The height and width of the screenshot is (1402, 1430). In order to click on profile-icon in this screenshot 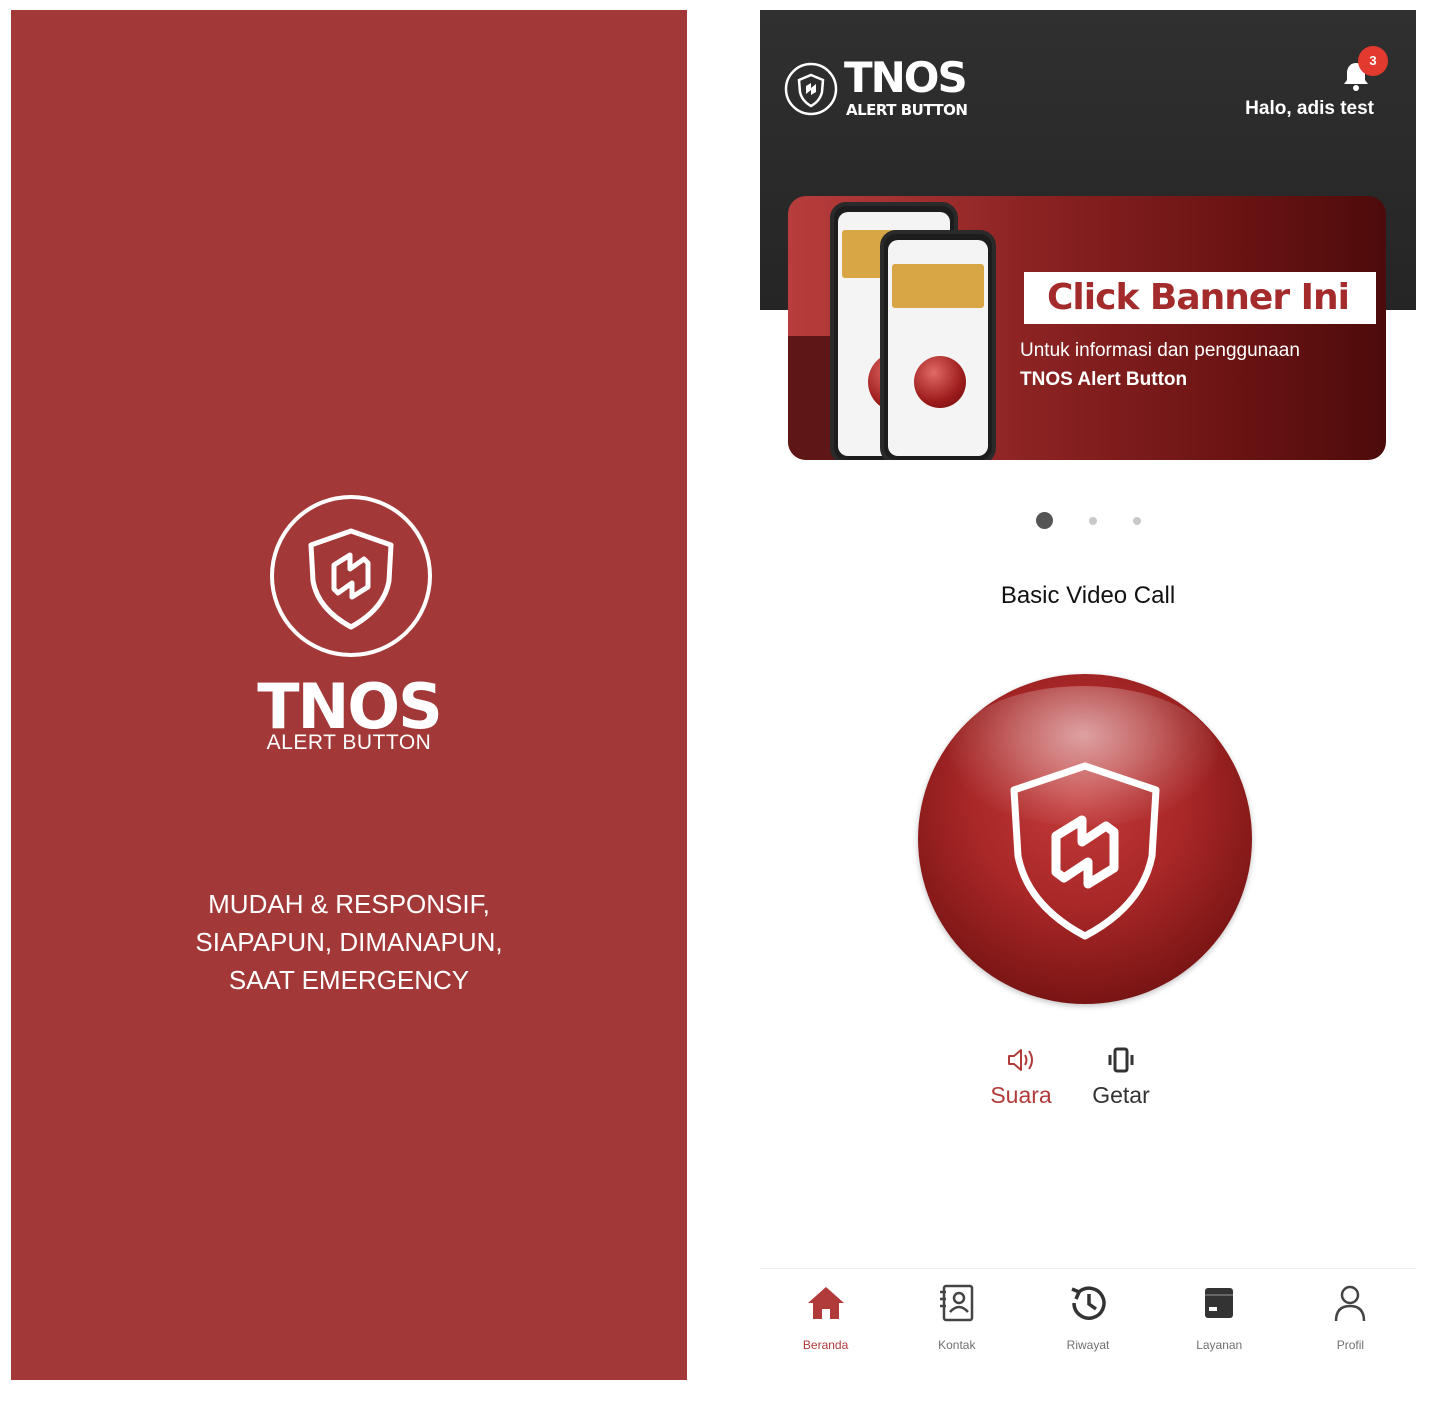, I will do `click(1350, 1303)`.